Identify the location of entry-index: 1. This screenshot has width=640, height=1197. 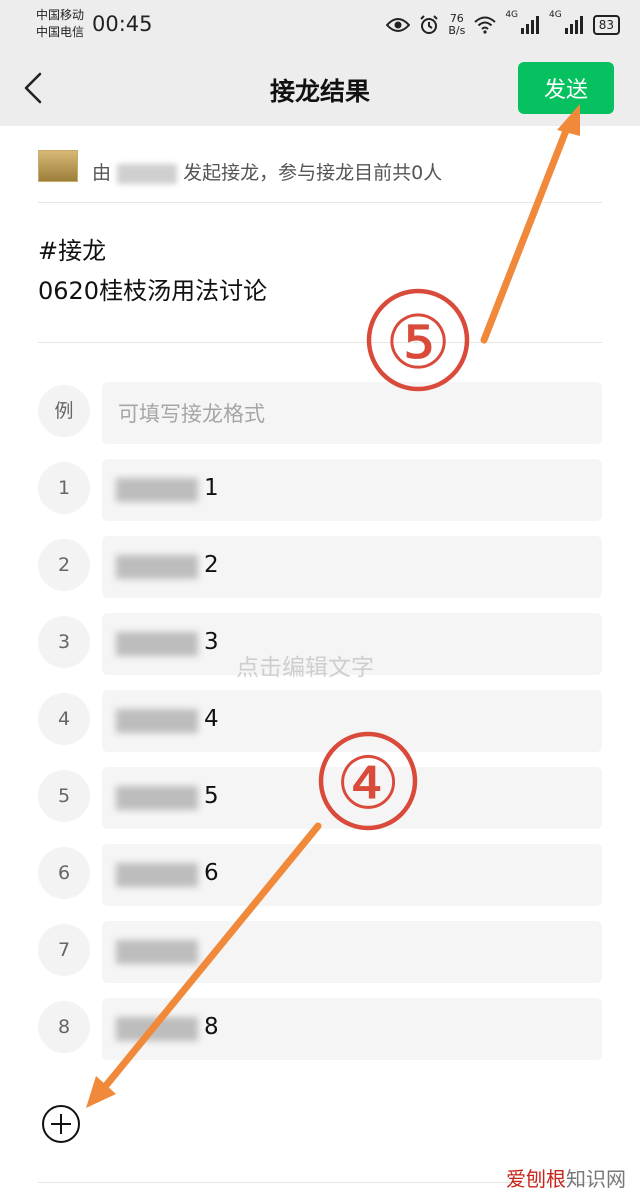
(64, 488).